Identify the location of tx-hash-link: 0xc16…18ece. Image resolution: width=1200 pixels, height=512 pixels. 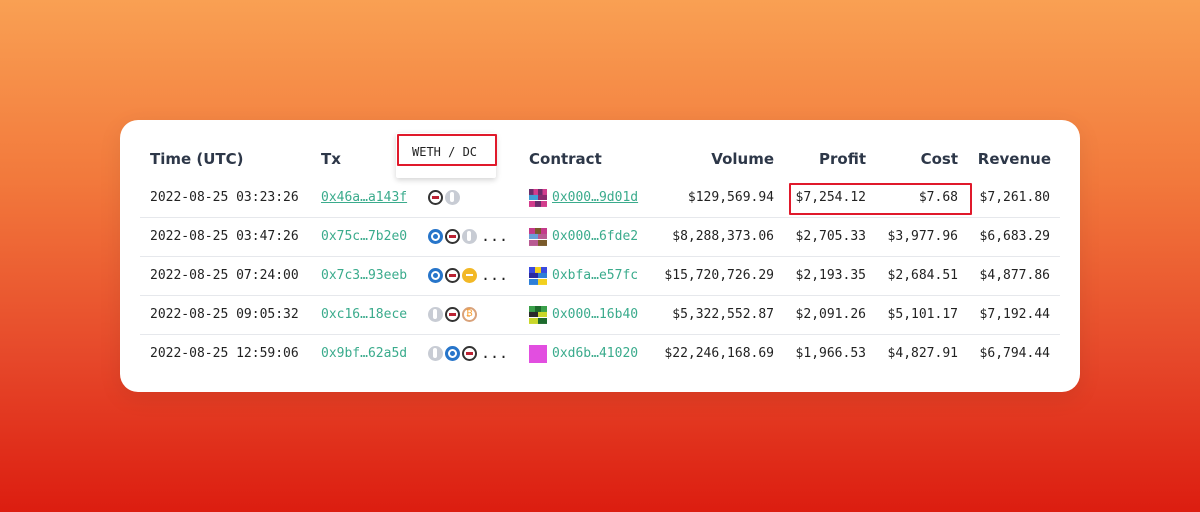
(364, 314).